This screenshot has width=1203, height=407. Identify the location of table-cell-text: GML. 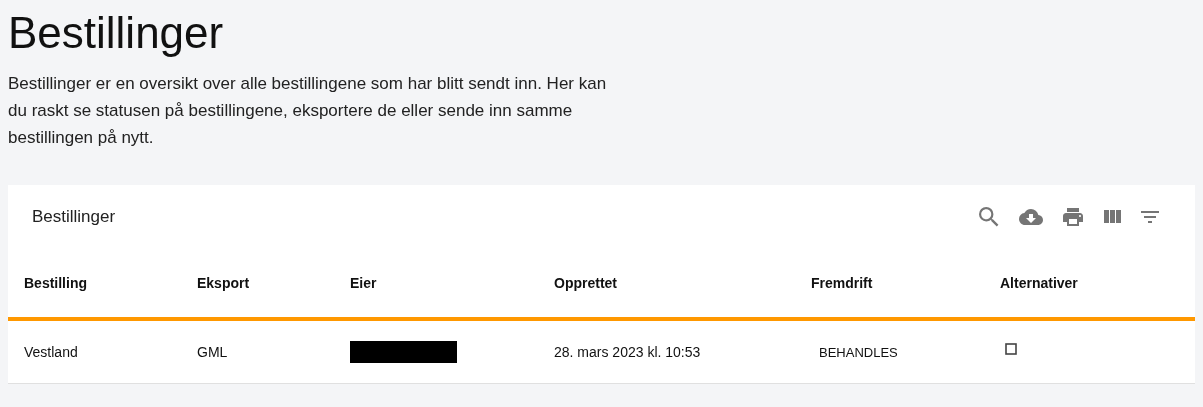
(213, 352).